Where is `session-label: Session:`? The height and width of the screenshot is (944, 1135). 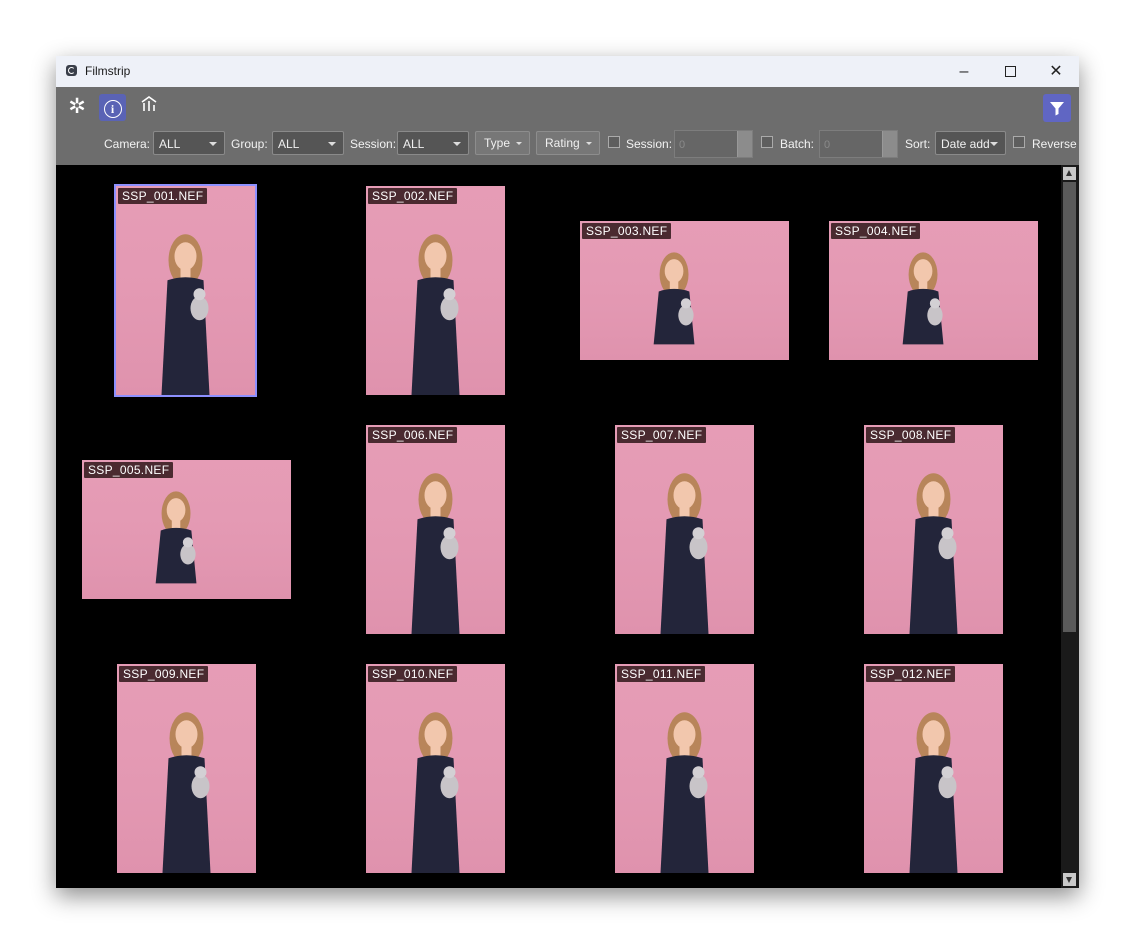
session-label: Session: is located at coordinates (373, 144).